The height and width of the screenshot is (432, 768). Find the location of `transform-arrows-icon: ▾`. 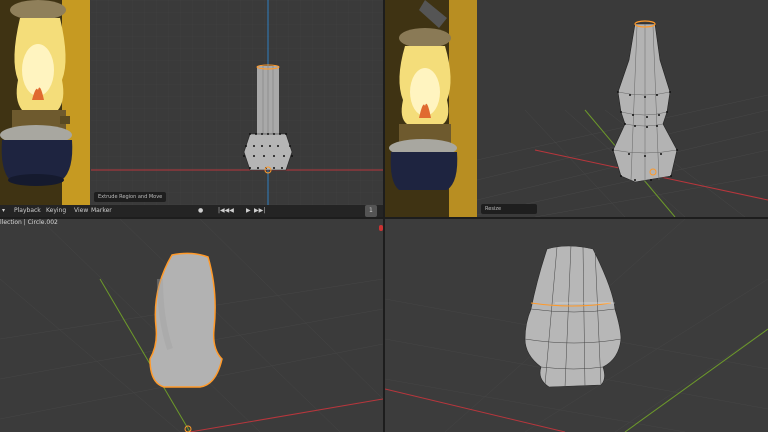

transform-arrows-icon: ▾ is located at coordinates (3, 211).